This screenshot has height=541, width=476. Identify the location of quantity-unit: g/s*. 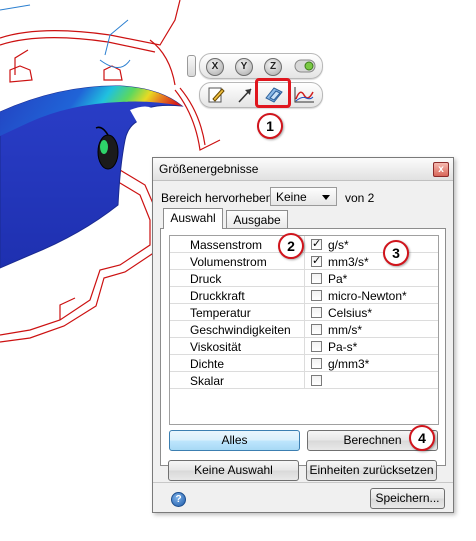
(338, 245).